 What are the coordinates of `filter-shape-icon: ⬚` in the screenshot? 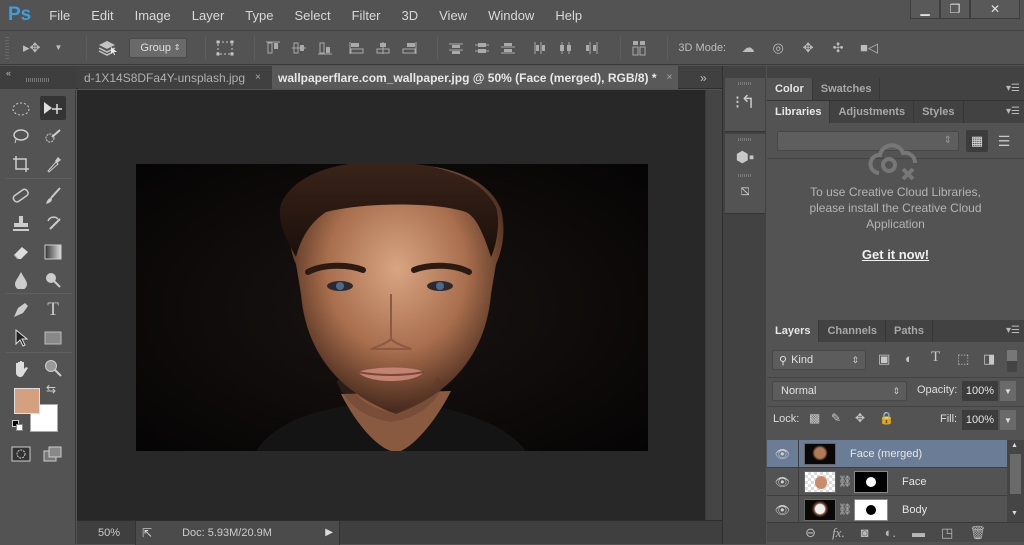 It's located at (963, 359).